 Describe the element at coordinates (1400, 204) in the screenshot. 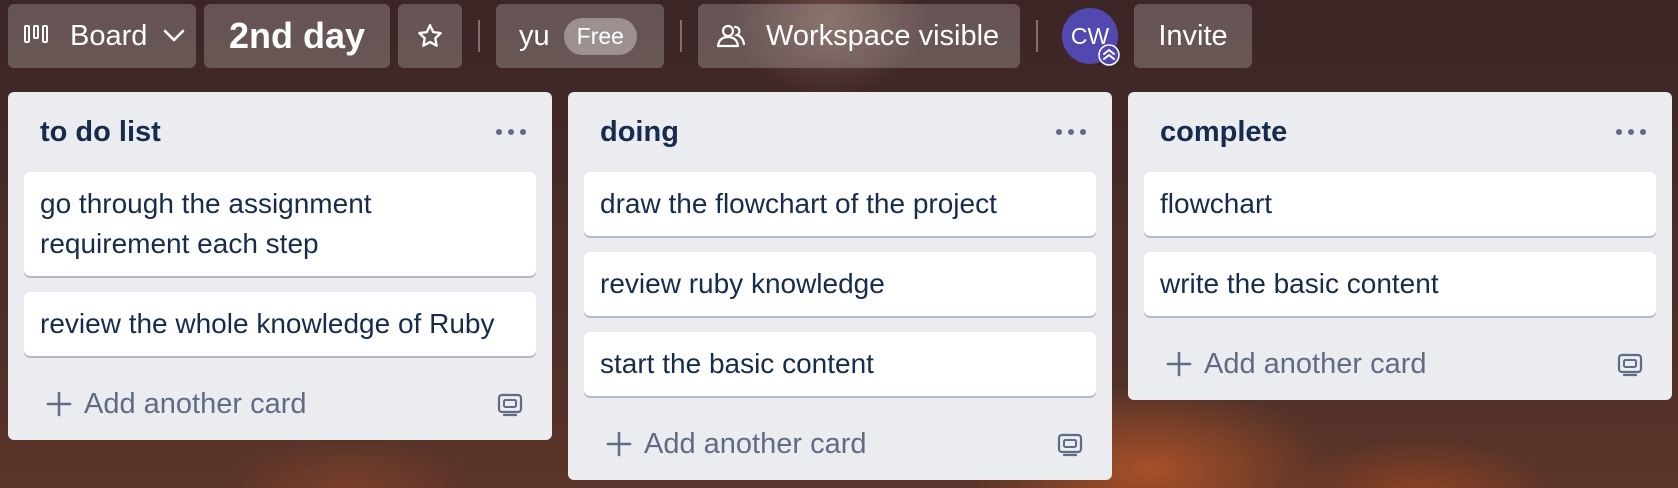

I see `card: flowchart` at that location.